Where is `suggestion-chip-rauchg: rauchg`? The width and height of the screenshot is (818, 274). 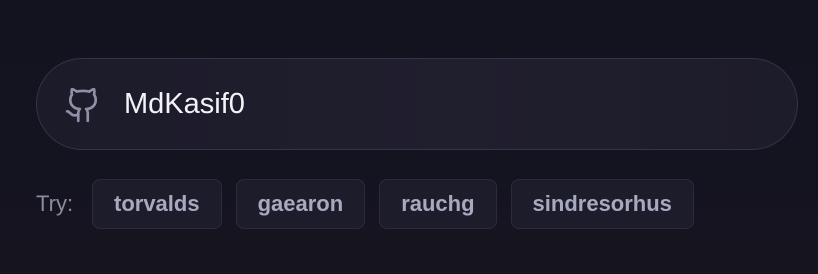 suggestion-chip-rauchg: rauchg is located at coordinates (438, 204).